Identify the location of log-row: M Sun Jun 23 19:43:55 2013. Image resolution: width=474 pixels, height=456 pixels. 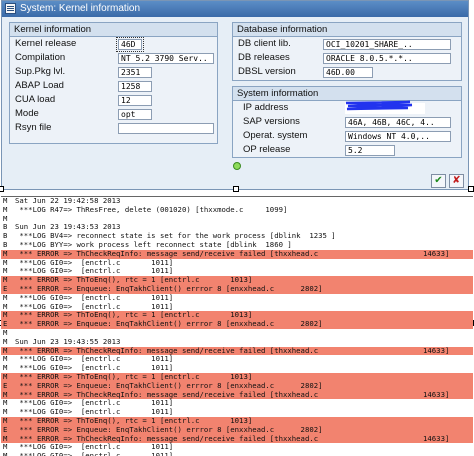
(237, 342).